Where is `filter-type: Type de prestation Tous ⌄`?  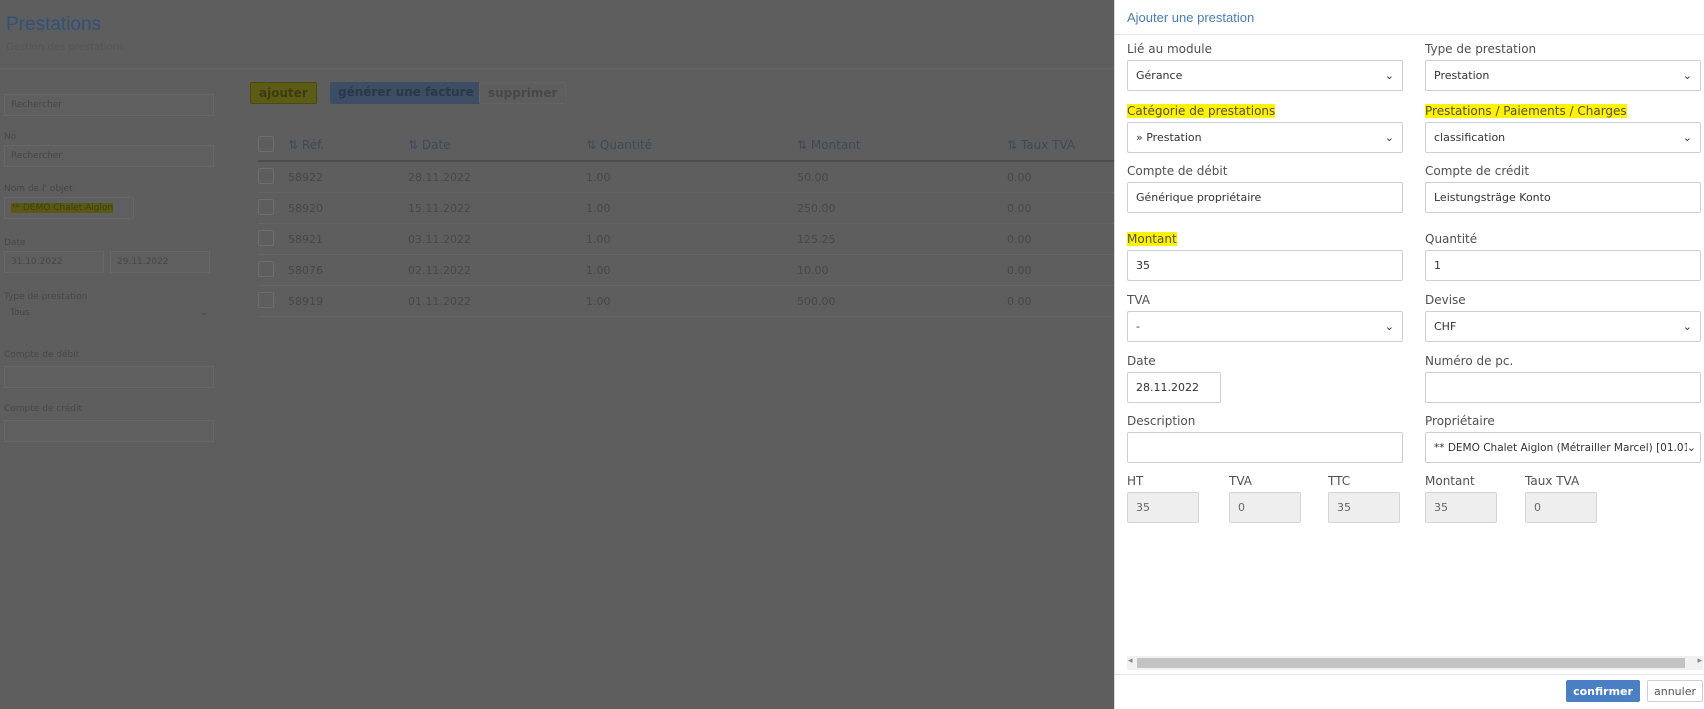 filter-type: Type de prestation Tous ⌄ is located at coordinates (109, 308).